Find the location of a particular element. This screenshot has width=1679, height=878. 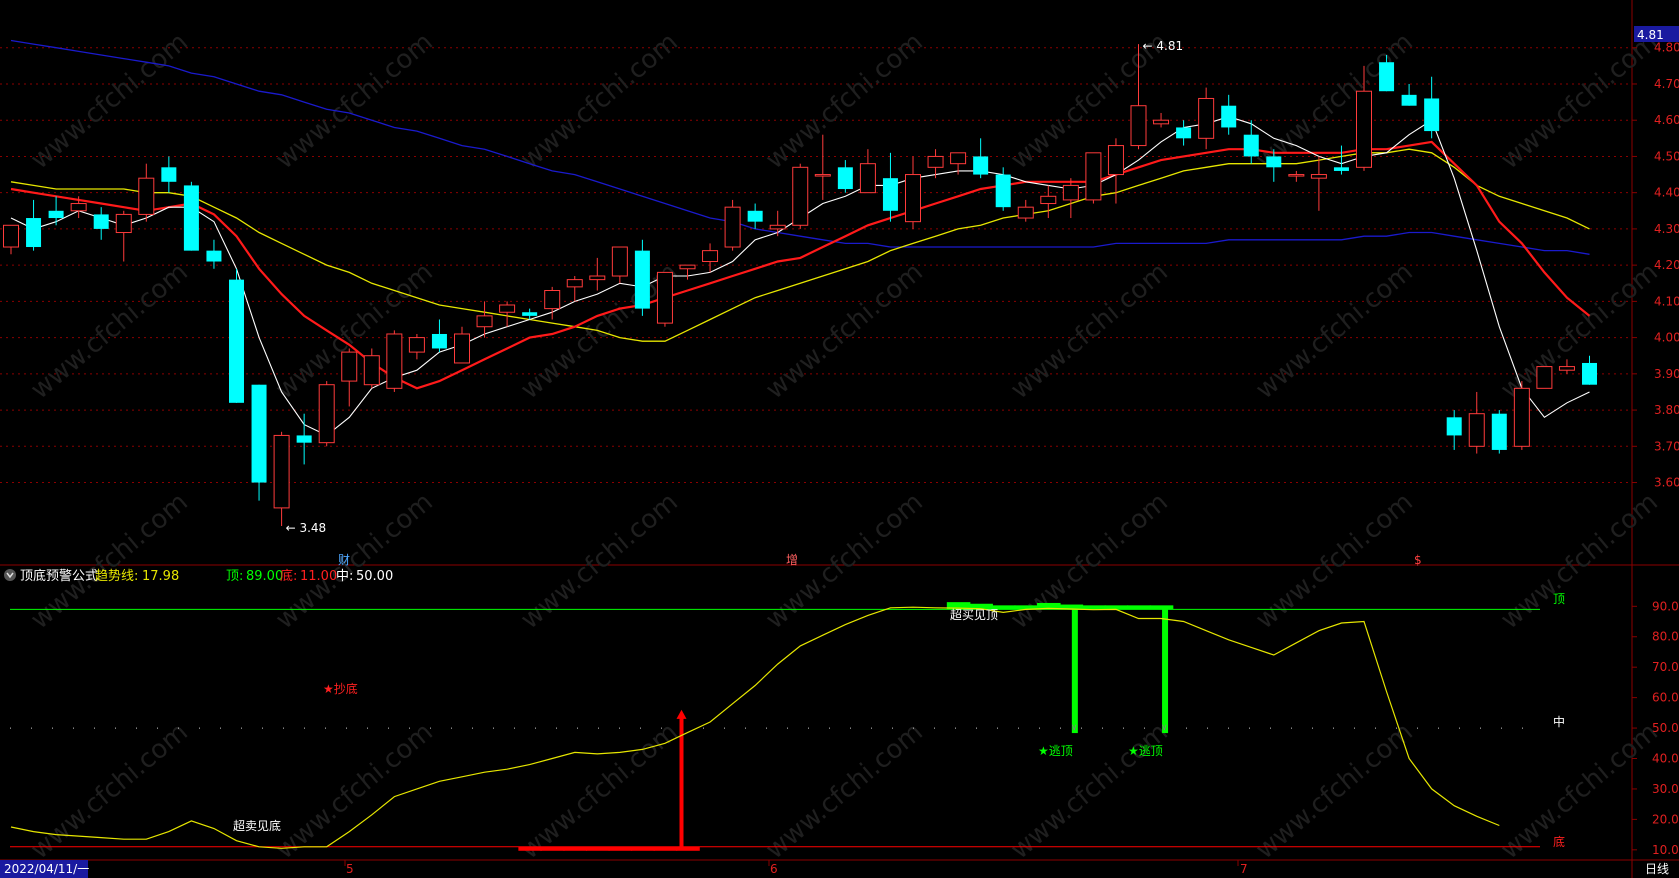

event-marker-increase: 增 is located at coordinates (792, 560).